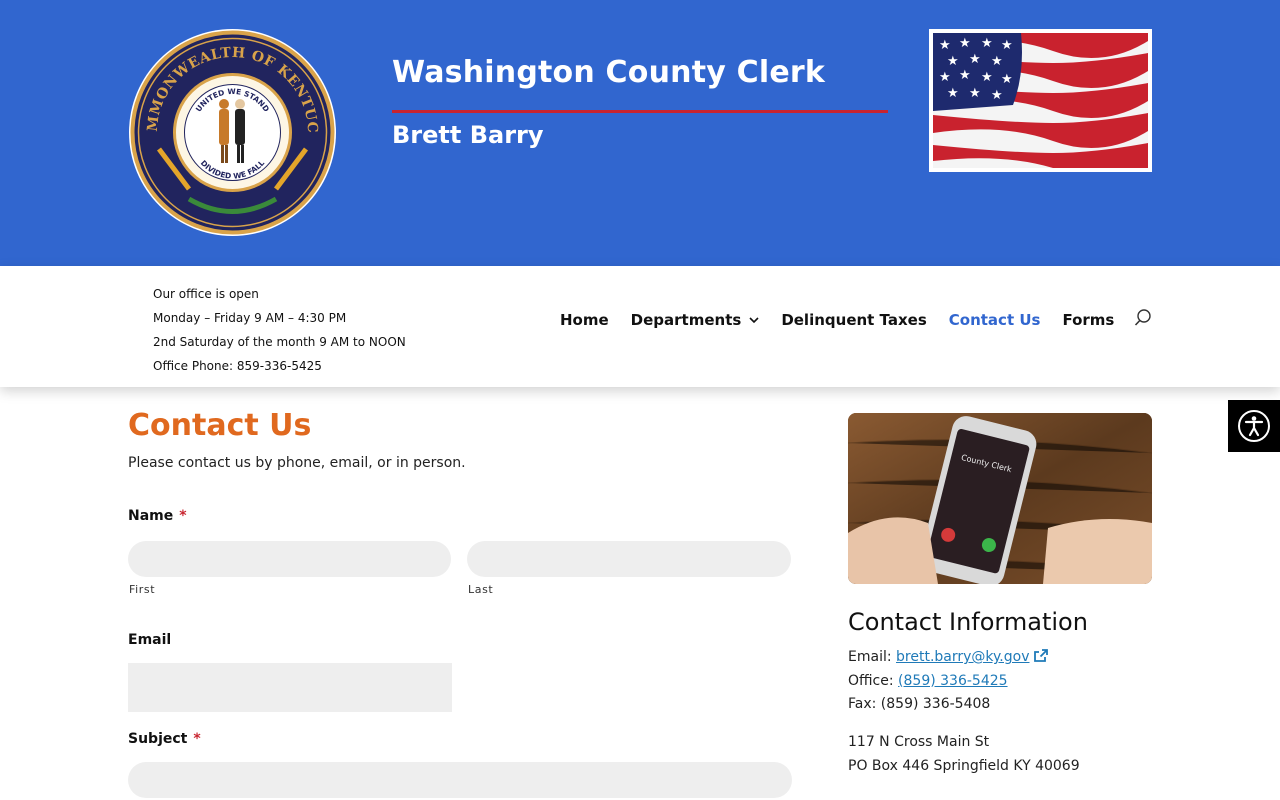 Image resolution: width=1280 pixels, height=800 pixels. What do you see at coordinates (584, 320) in the screenshot?
I see `nav-home: Home` at bounding box center [584, 320].